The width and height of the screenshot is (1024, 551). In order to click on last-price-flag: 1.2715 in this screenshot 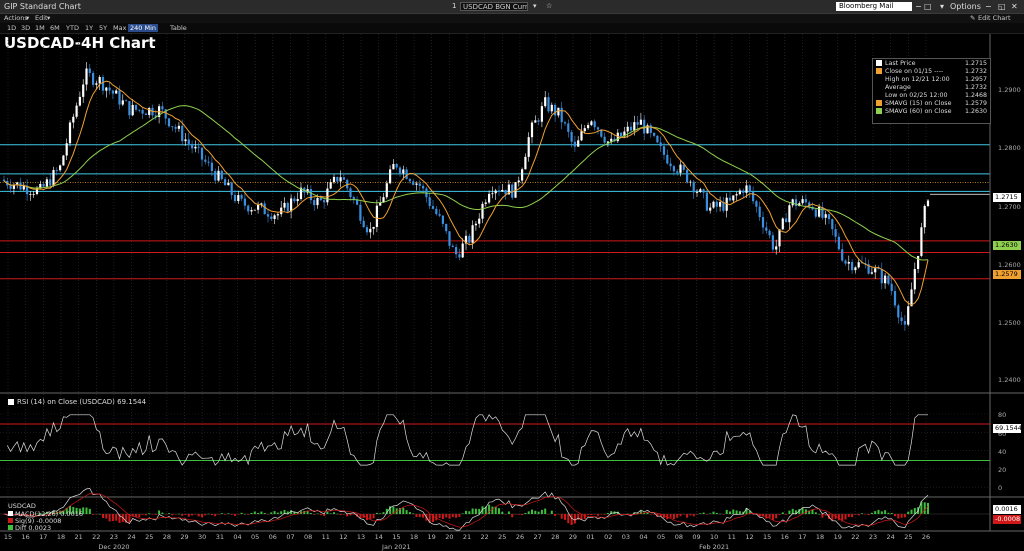, I will do `click(1007, 197)`.